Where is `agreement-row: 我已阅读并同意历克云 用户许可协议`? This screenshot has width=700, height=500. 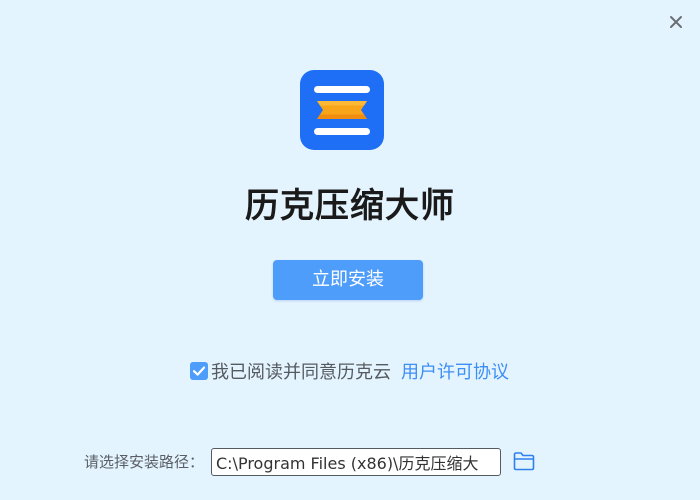 agreement-row: 我已阅读并同意历克云 用户许可协议 is located at coordinates (349, 371).